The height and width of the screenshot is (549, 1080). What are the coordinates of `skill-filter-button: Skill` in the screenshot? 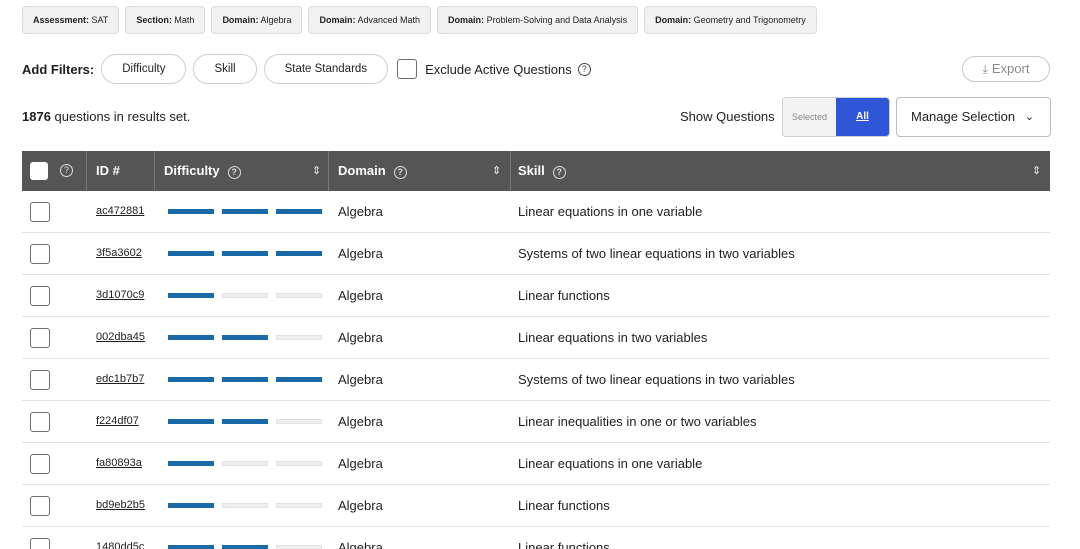 It's located at (225, 69).